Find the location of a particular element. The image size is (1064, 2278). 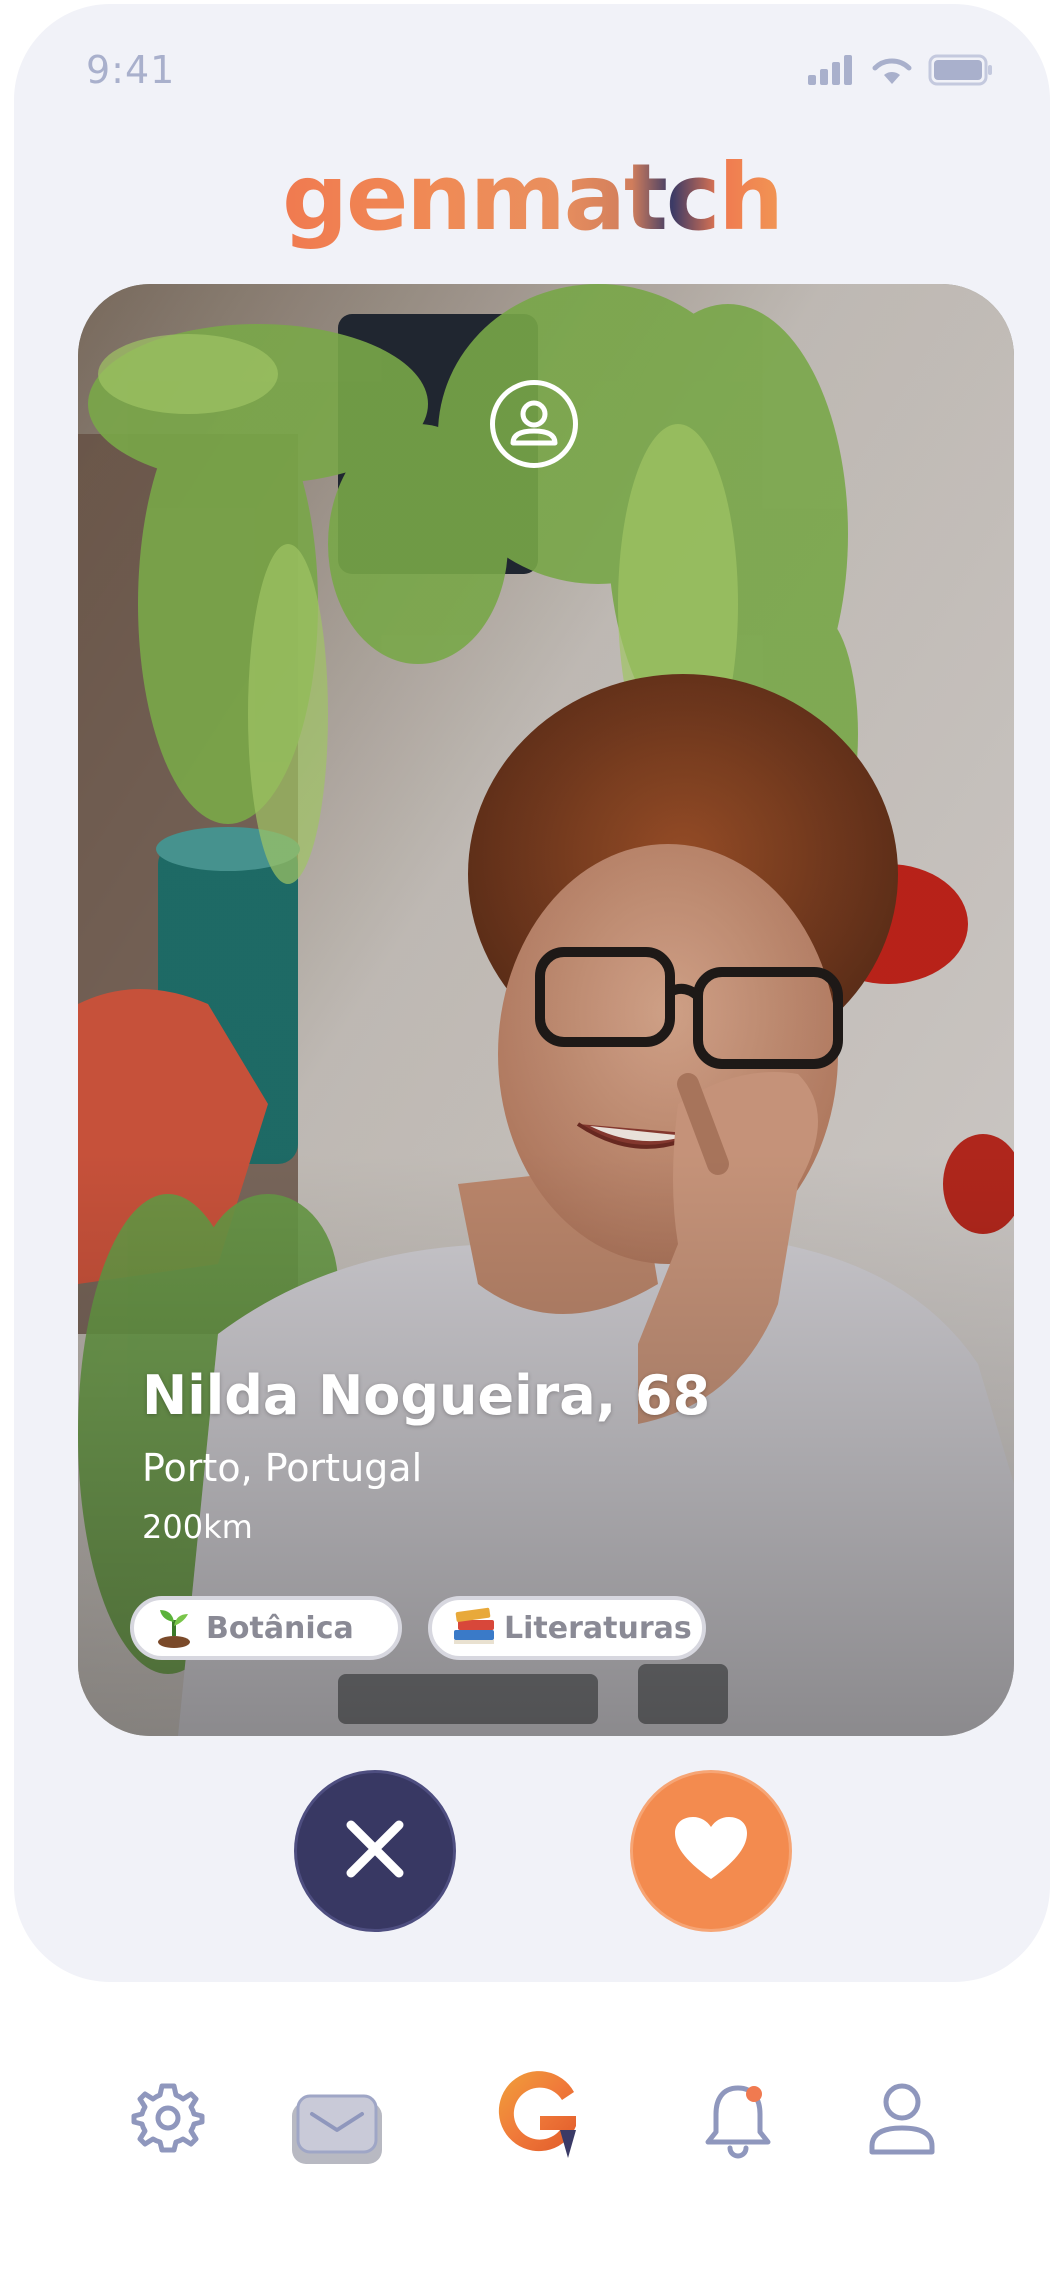

app-logo: genmatch is located at coordinates (532, 197).